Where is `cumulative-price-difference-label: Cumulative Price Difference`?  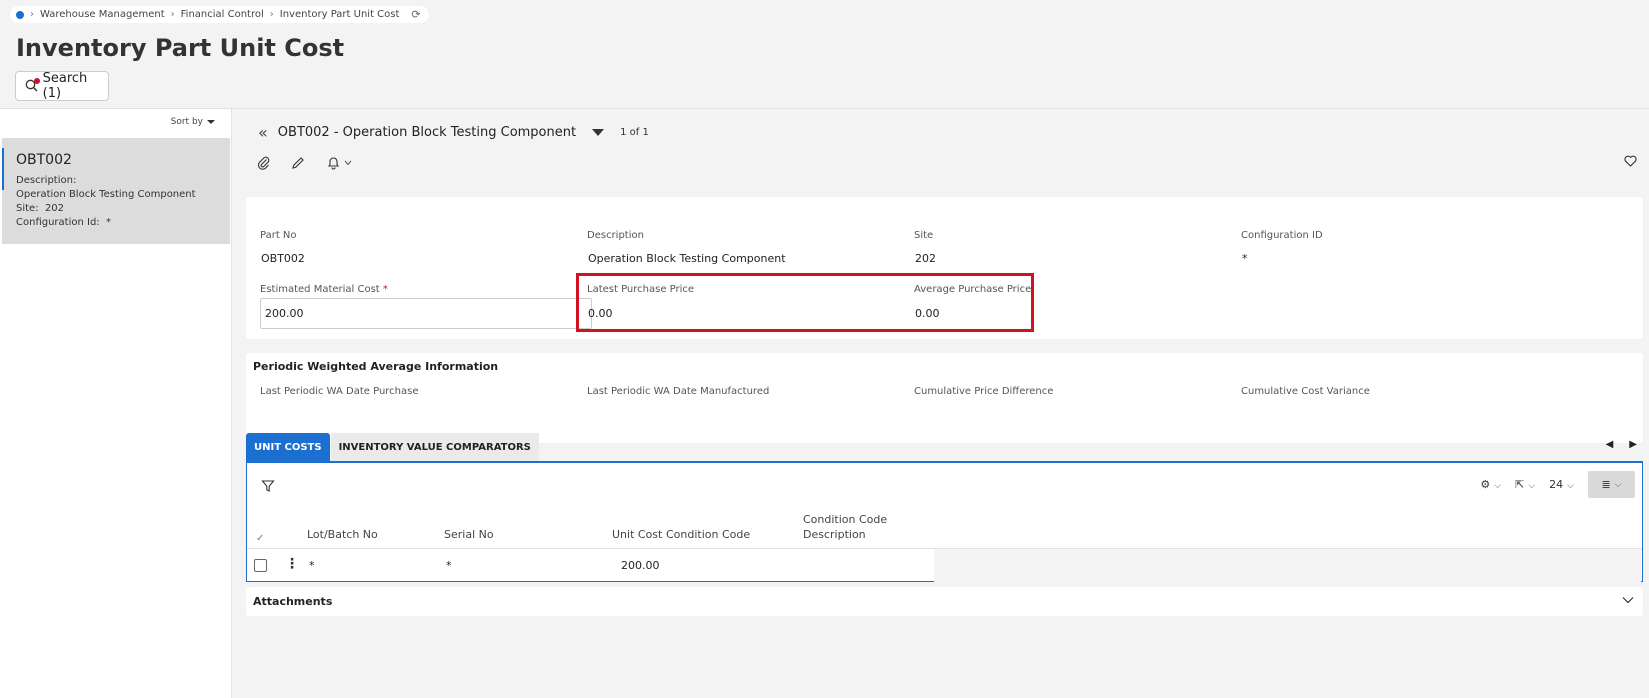 cumulative-price-difference-label: Cumulative Price Difference is located at coordinates (984, 391).